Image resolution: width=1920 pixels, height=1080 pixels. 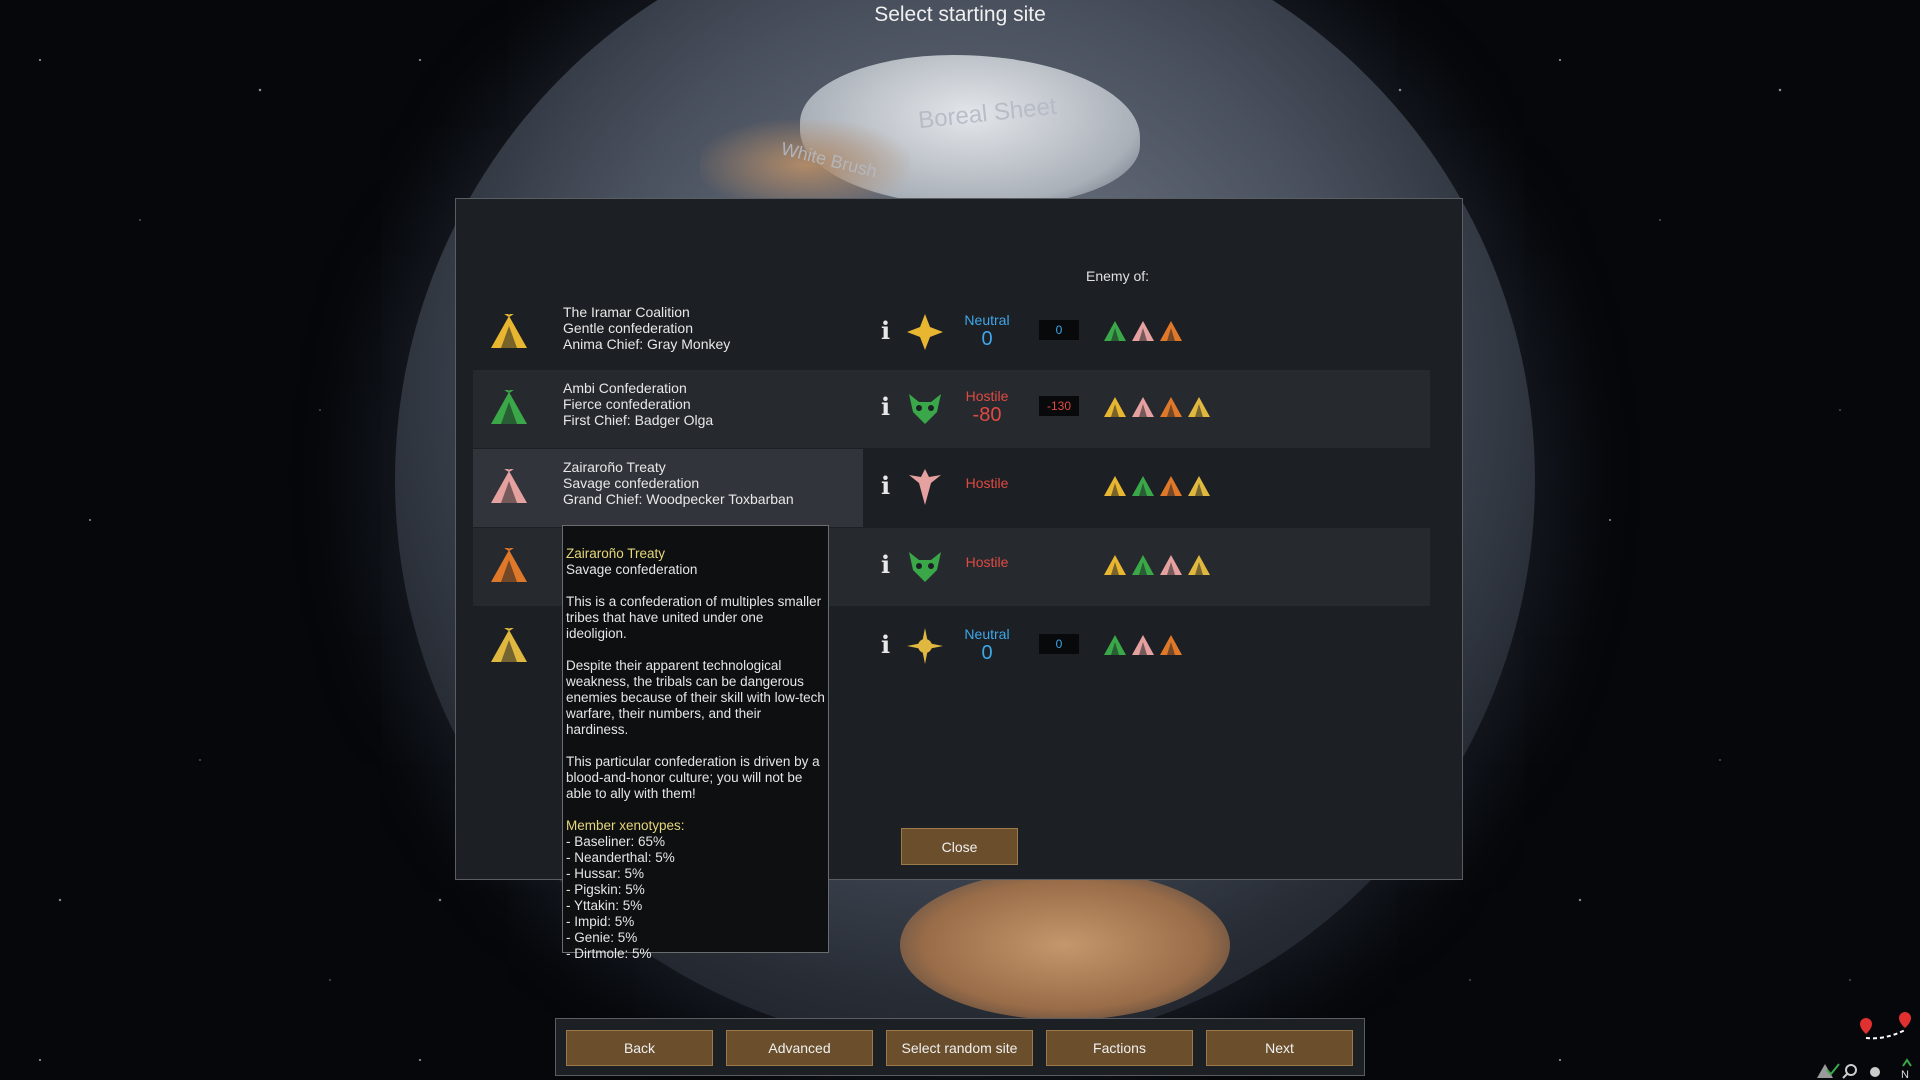 What do you see at coordinates (960, 14) in the screenshot?
I see `screen-title: Select starting site` at bounding box center [960, 14].